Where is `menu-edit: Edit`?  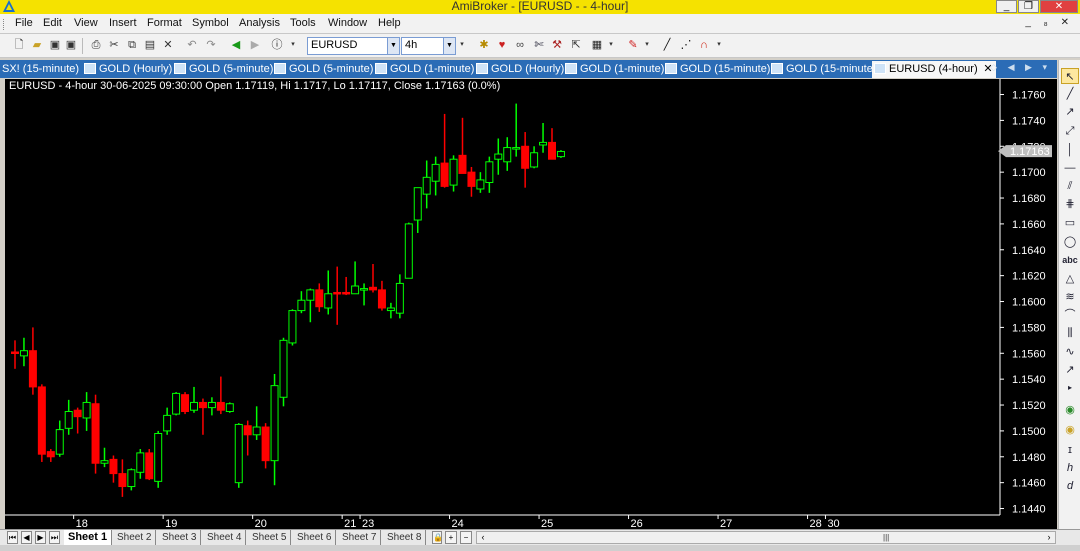 menu-edit: Edit is located at coordinates (52, 23).